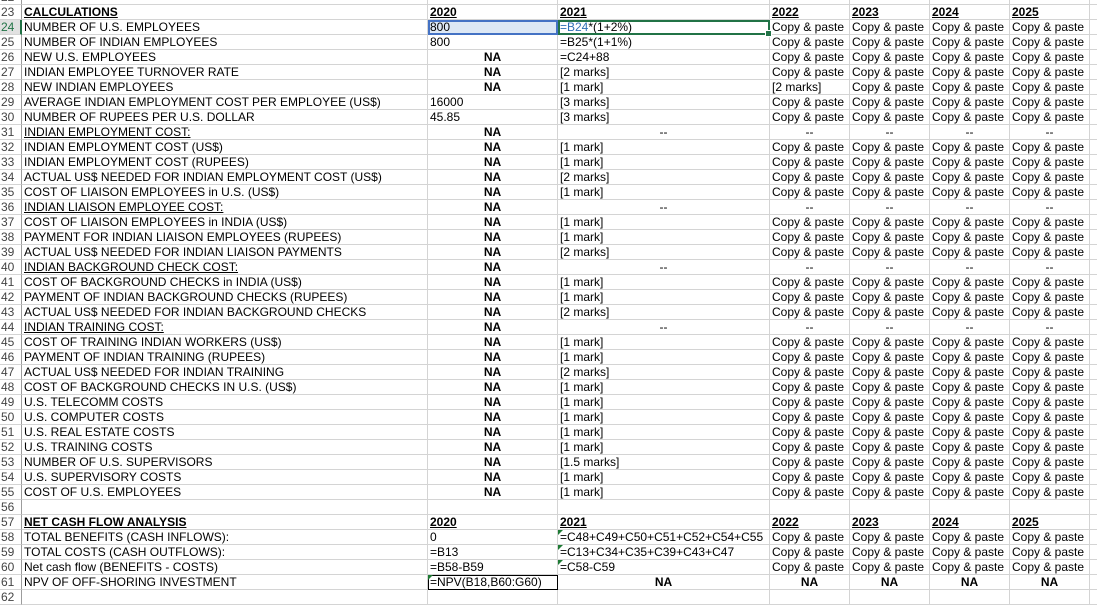 The image size is (1097, 605). Describe the element at coordinates (810, 27) in the screenshot. I see `cell-d24: Copy & paste` at that location.